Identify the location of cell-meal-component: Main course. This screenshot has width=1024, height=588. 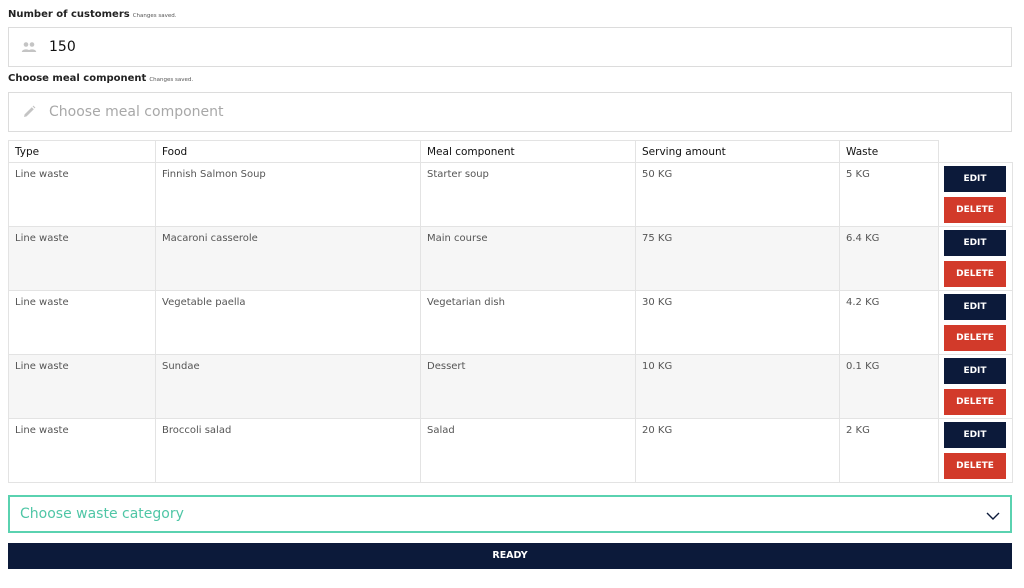
(528, 258).